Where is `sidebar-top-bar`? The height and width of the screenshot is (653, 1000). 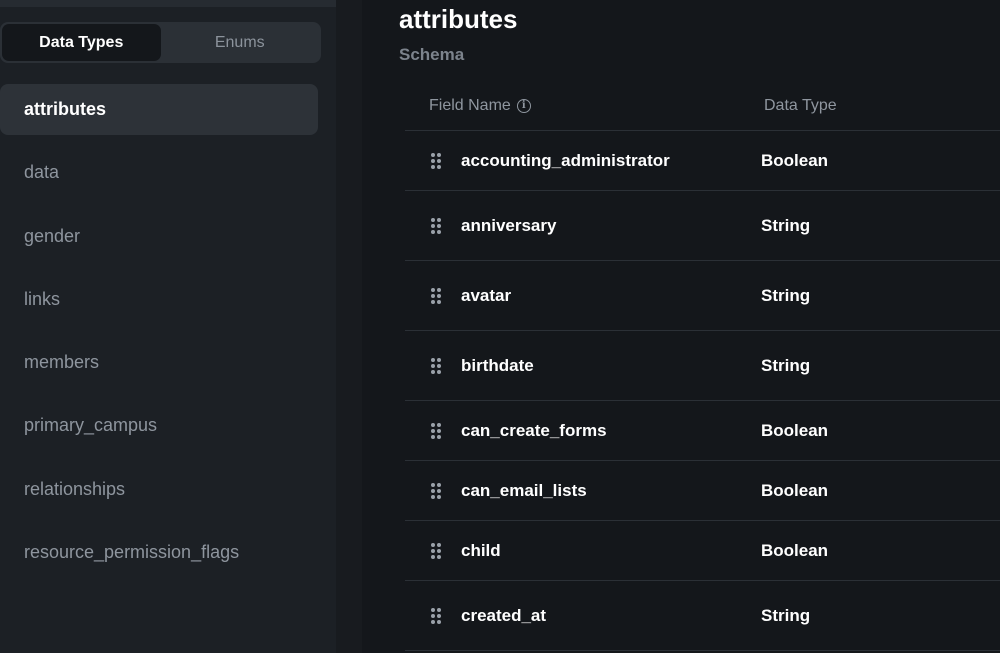
sidebar-top-bar is located at coordinates (168, 3).